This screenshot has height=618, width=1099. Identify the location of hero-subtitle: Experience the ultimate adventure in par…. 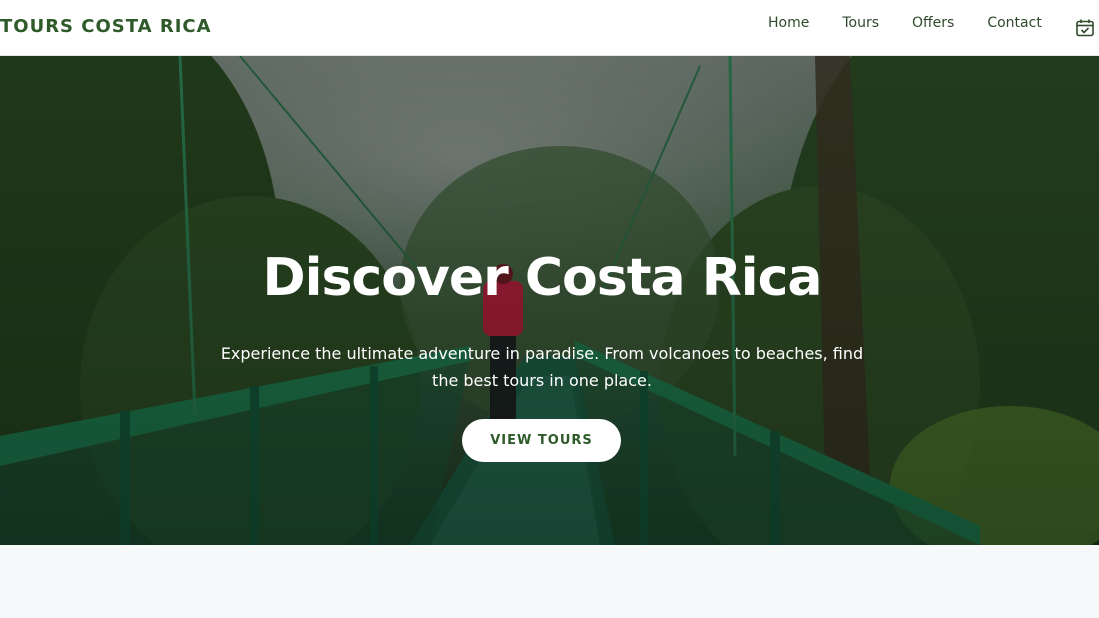
(542, 367).